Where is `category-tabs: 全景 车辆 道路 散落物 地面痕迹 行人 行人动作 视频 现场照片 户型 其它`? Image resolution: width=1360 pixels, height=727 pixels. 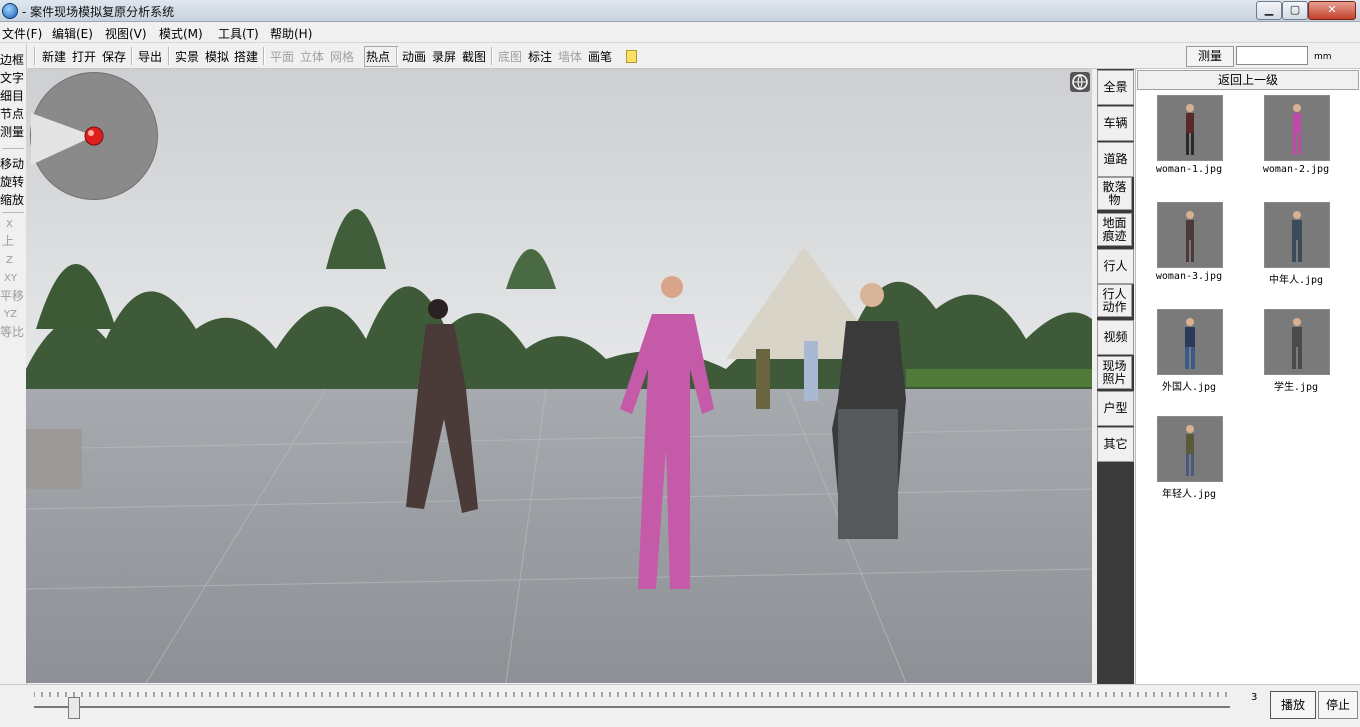 category-tabs: 全景 车辆 道路 散落物 地面痕迹 行人 行人动作 视频 现场照片 户型 其它 is located at coordinates (1115, 376).